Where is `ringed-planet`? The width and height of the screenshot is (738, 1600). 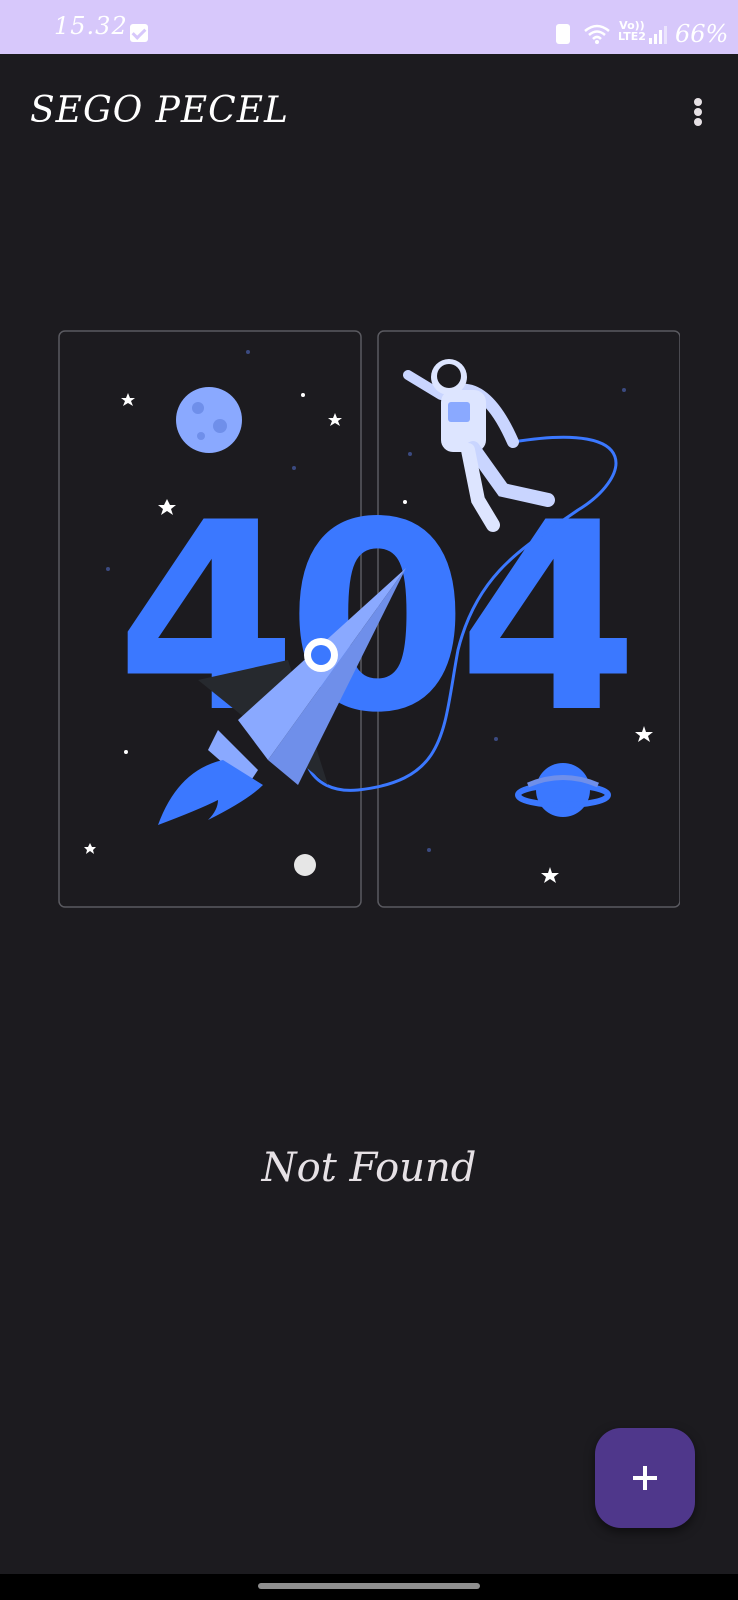
ringed-planet is located at coordinates (563, 790).